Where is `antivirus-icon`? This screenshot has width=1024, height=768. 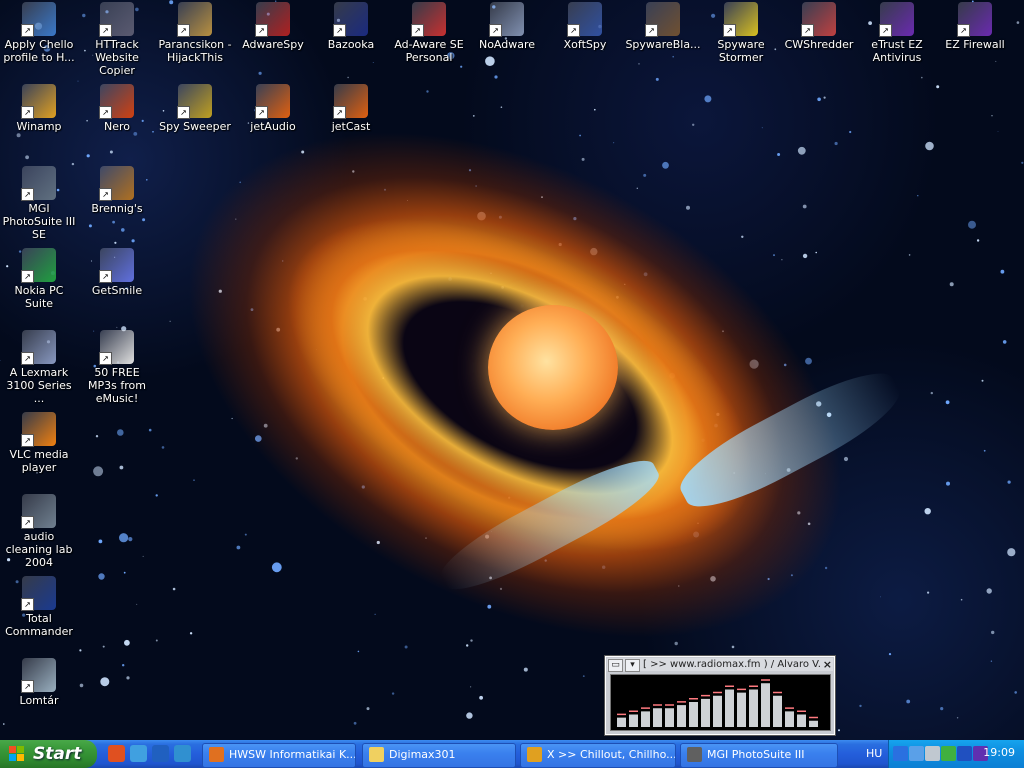 antivirus-icon is located at coordinates (964, 753).